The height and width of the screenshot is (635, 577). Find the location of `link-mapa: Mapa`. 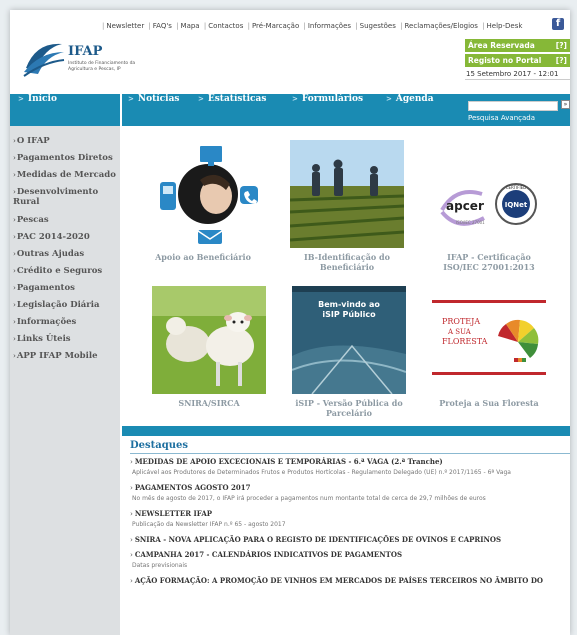

link-mapa: Mapa is located at coordinates (190, 26).